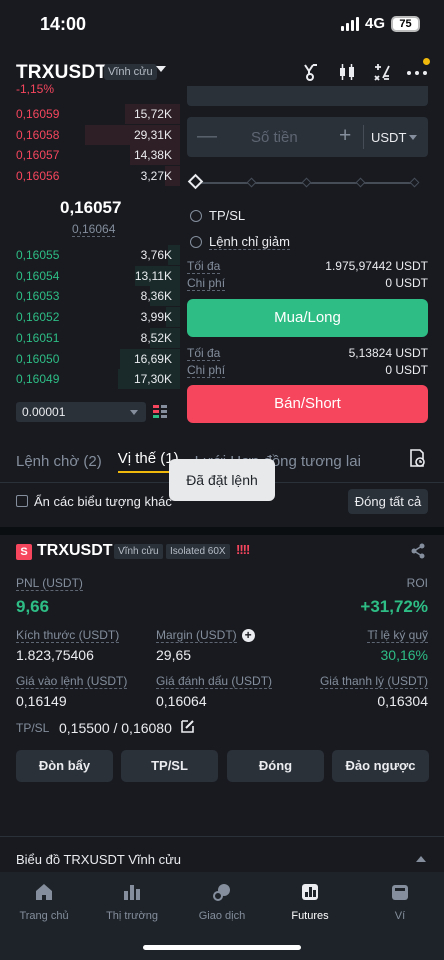 This screenshot has height=960, width=444. What do you see at coordinates (33, 606) in the screenshot?
I see `pnl-value: 9,66` at bounding box center [33, 606].